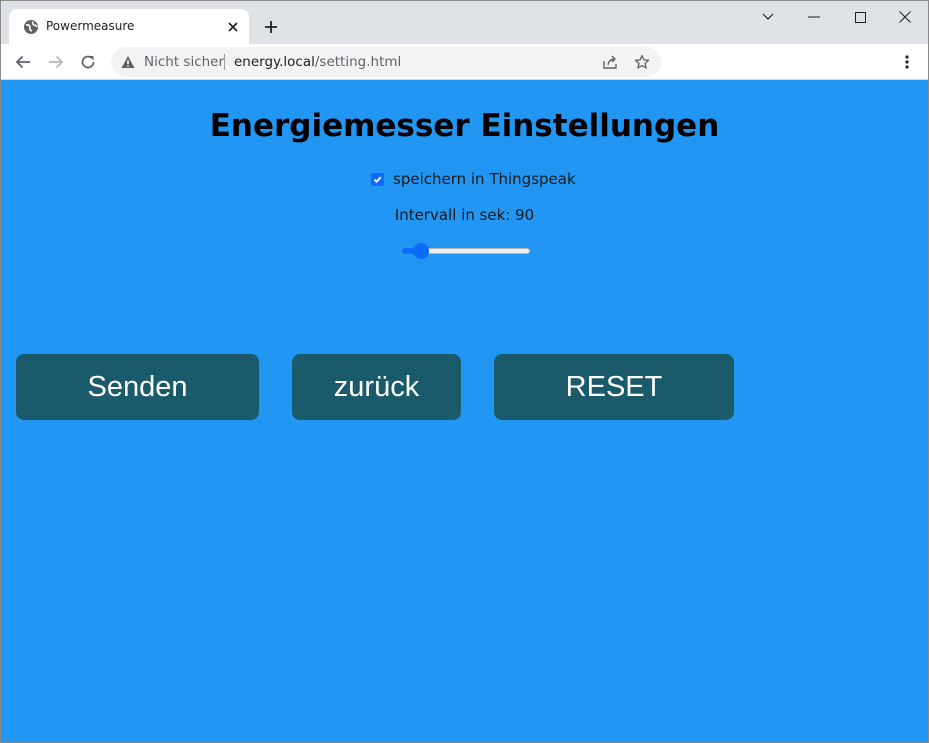 The image size is (929, 743). Describe the element at coordinates (642, 62) in the screenshot. I see `bookmark-star-icon` at that location.